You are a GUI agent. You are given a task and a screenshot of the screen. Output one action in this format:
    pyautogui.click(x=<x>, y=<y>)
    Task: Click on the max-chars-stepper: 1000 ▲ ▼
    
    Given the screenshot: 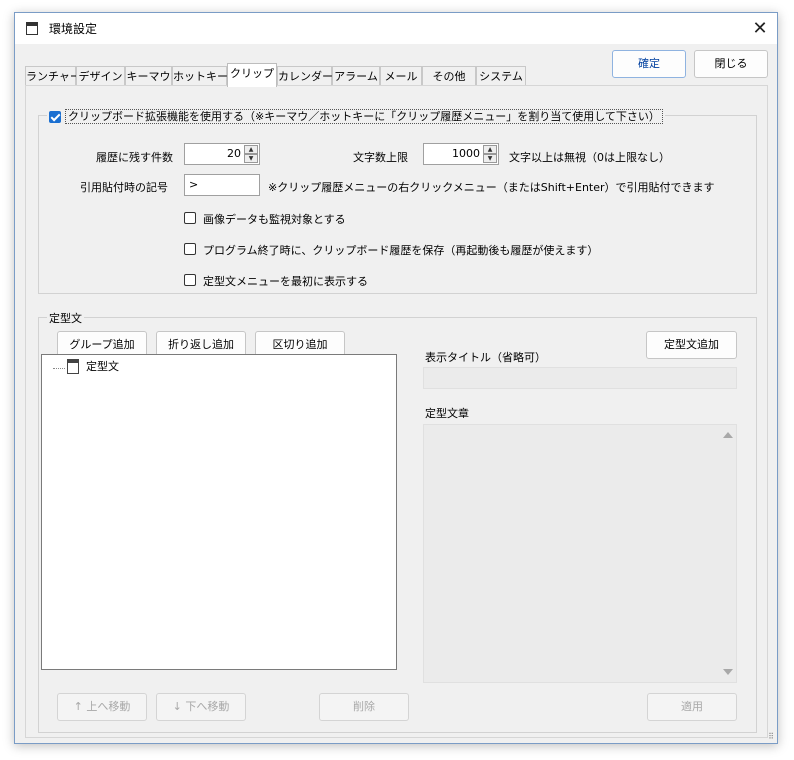 What is the action you would take?
    pyautogui.click(x=461, y=154)
    